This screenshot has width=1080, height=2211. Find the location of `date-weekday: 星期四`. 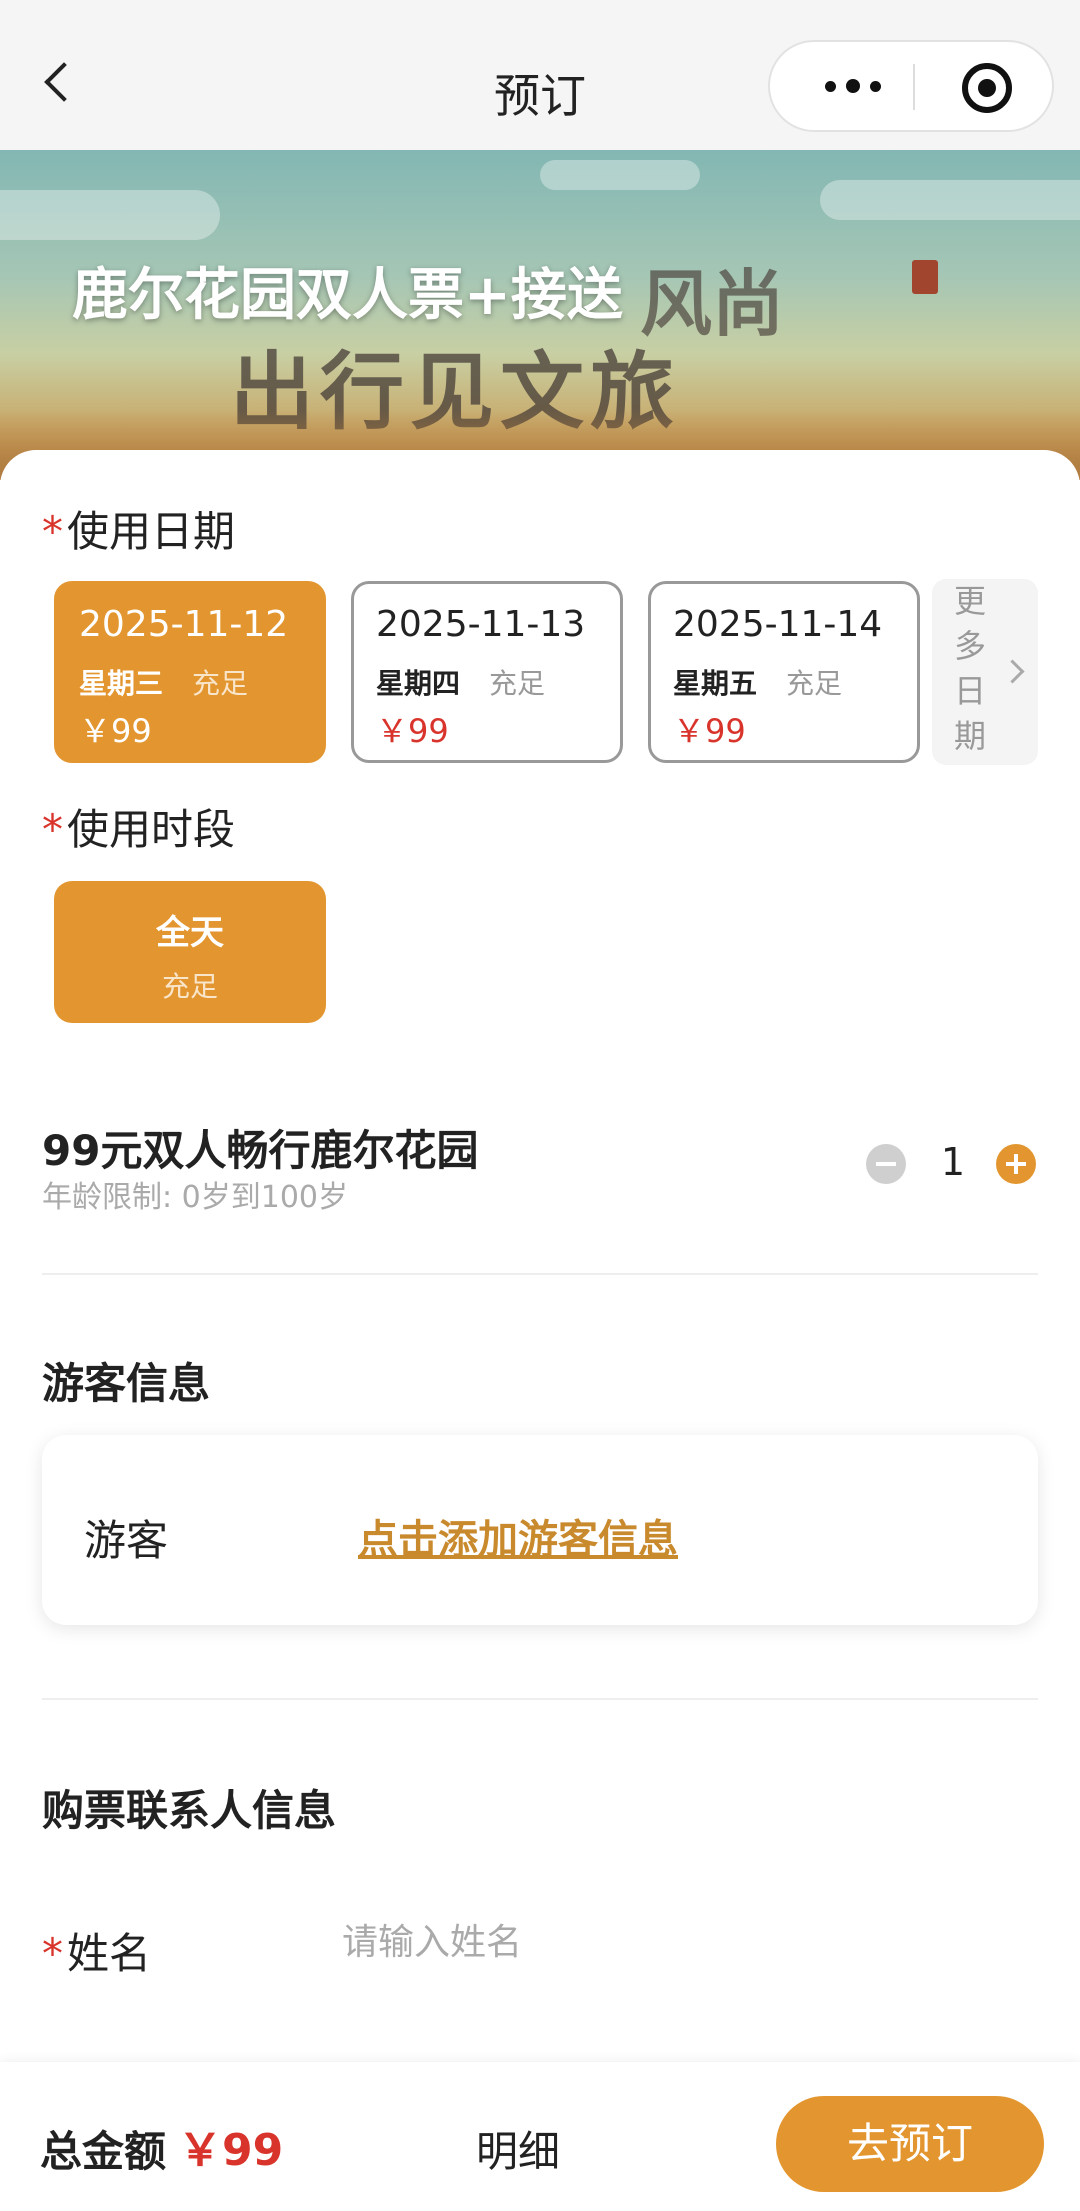

date-weekday: 星期四 is located at coordinates (418, 683).